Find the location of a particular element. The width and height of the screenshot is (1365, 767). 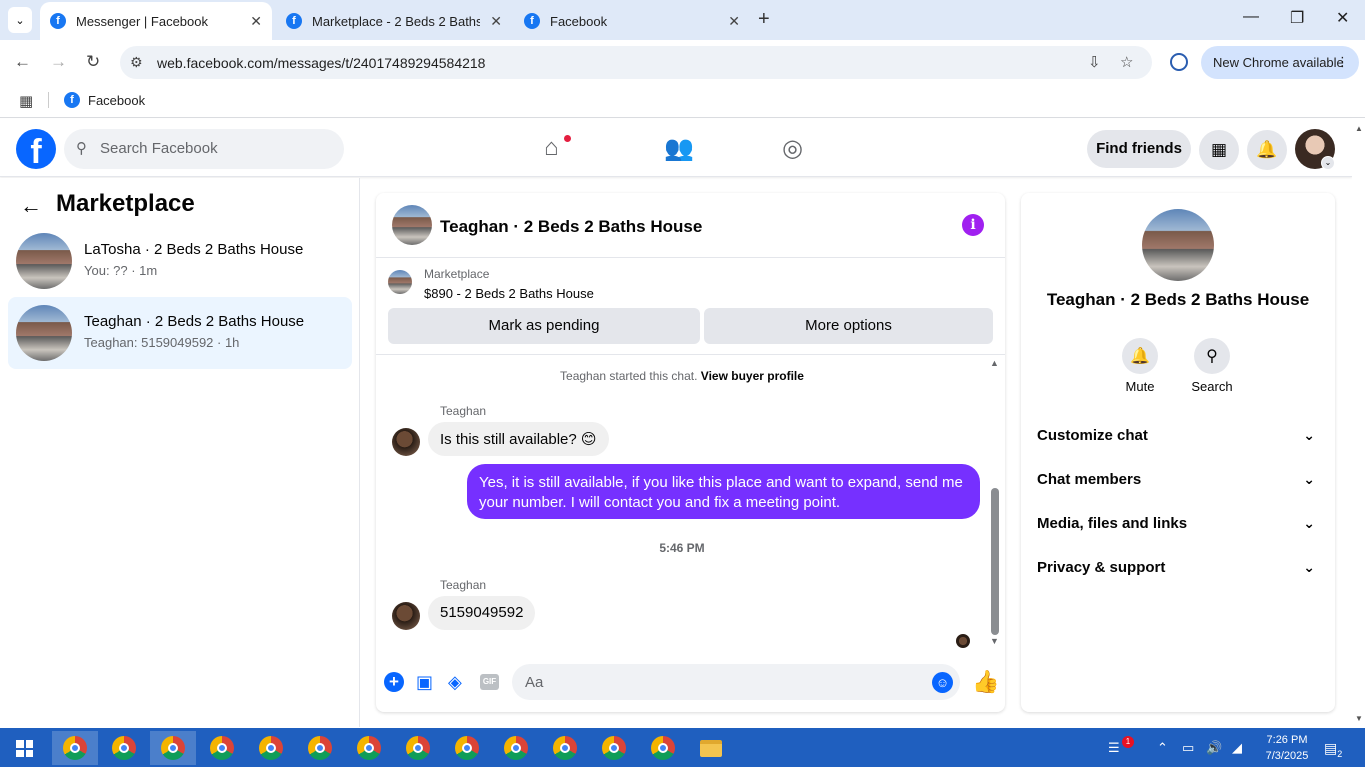

more-options-button: More options is located at coordinates (848, 326).